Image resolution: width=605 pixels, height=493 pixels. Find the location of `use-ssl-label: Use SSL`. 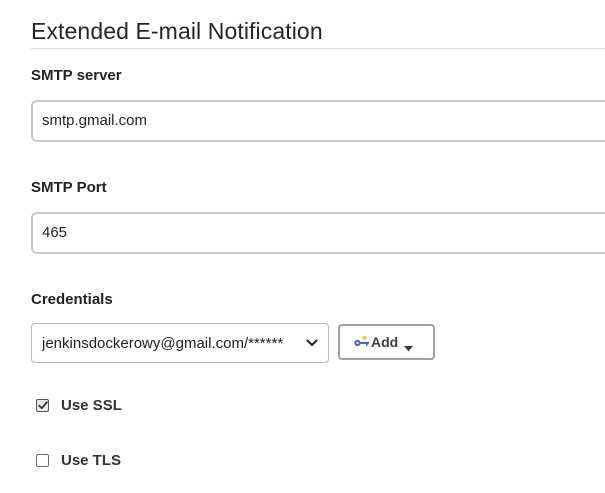

use-ssl-label: Use SSL is located at coordinates (91, 405).